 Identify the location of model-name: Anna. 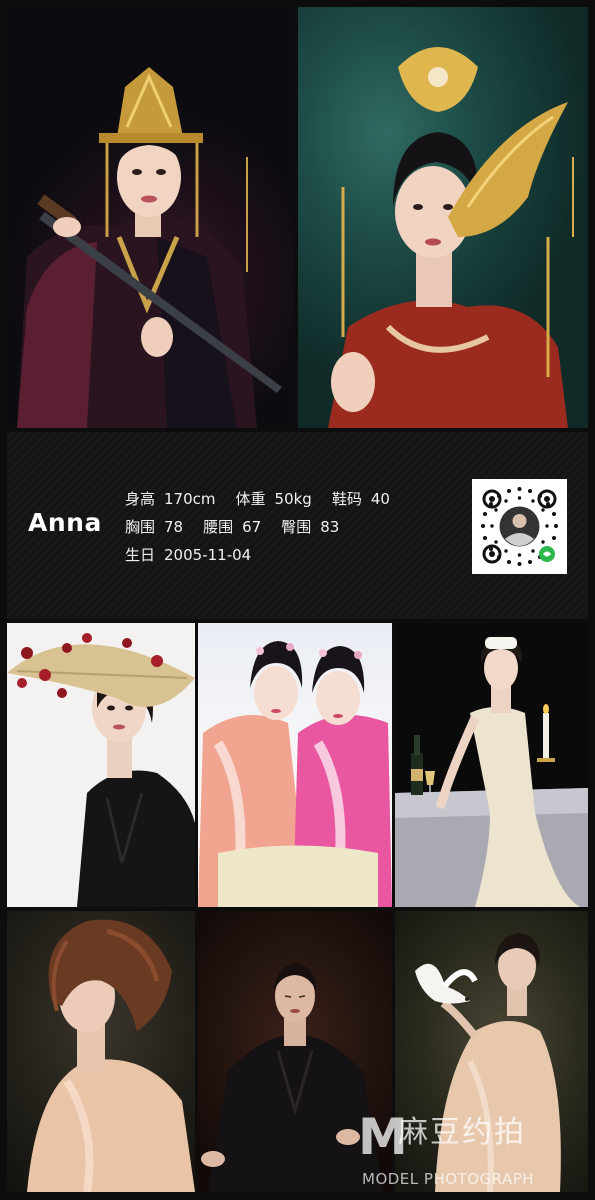
(65, 522).